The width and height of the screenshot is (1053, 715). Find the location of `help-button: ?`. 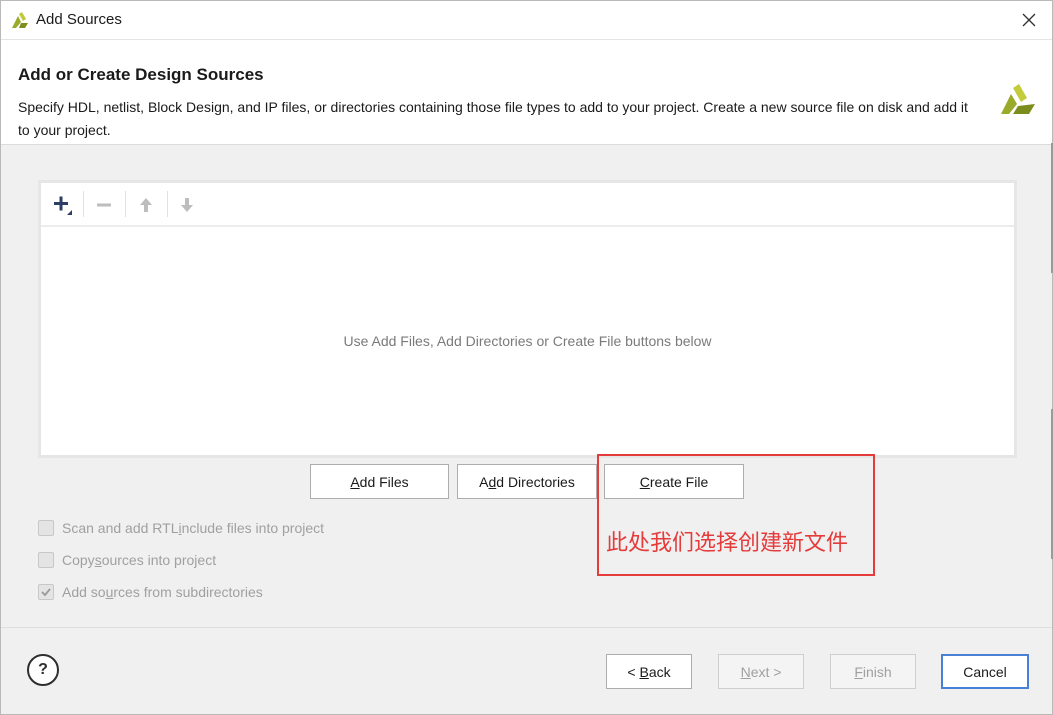

help-button: ? is located at coordinates (43, 670).